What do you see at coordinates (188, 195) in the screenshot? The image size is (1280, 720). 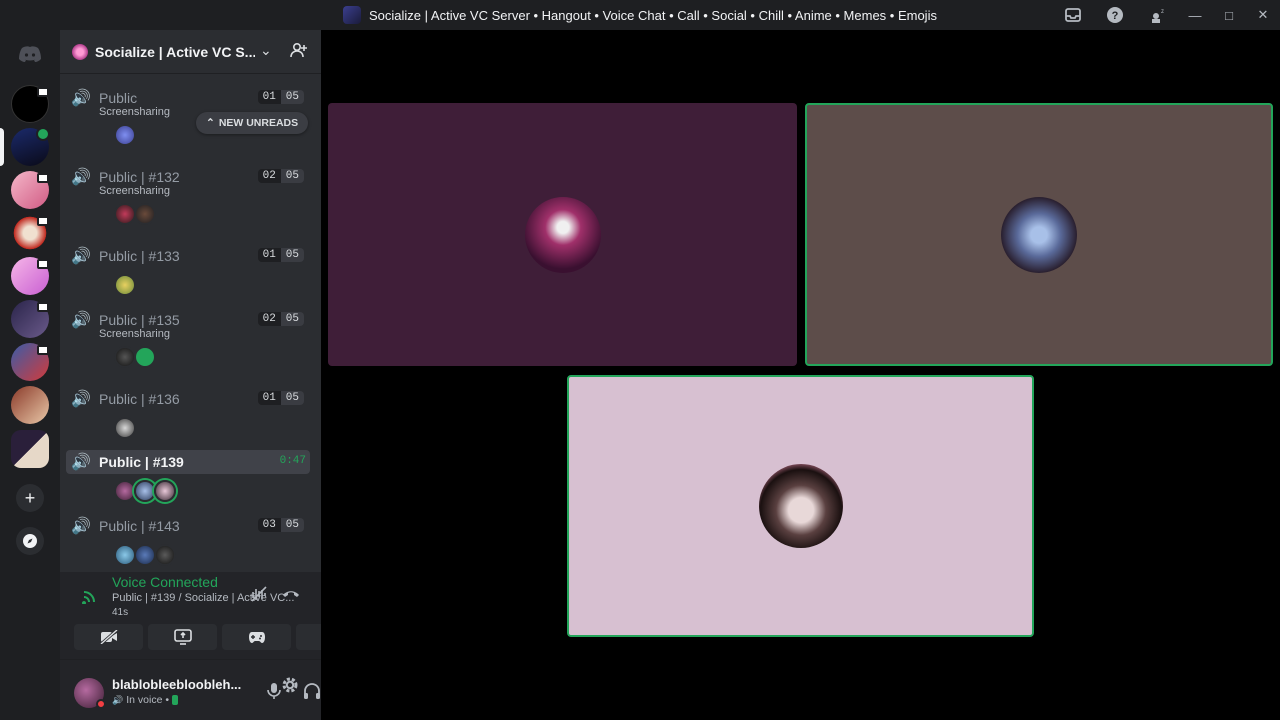 I see `voice-channel: 🔊 Public | #132 02 05 Screensharing` at bounding box center [188, 195].